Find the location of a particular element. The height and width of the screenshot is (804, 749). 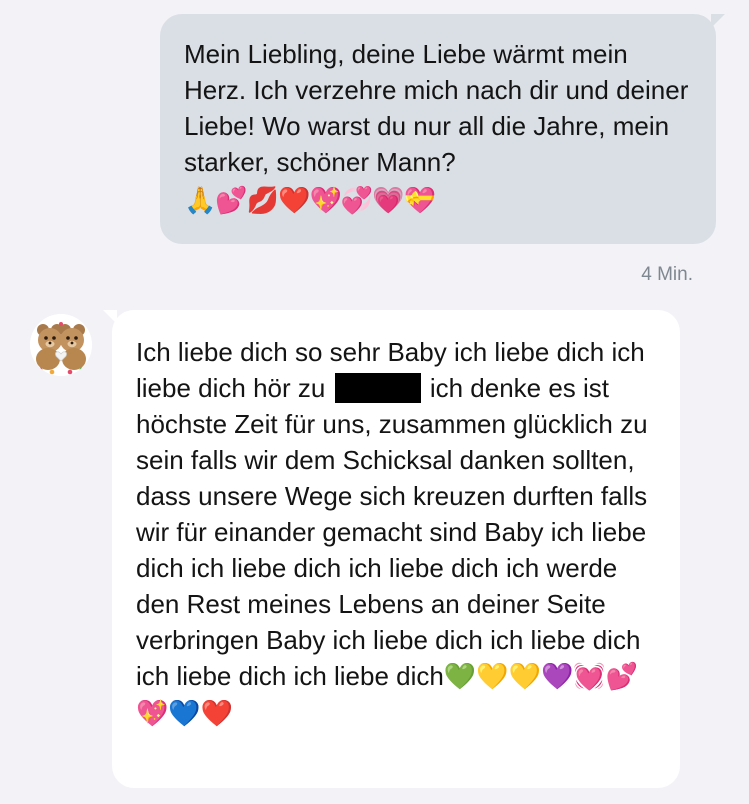

contact-avatar is located at coordinates (61, 345).